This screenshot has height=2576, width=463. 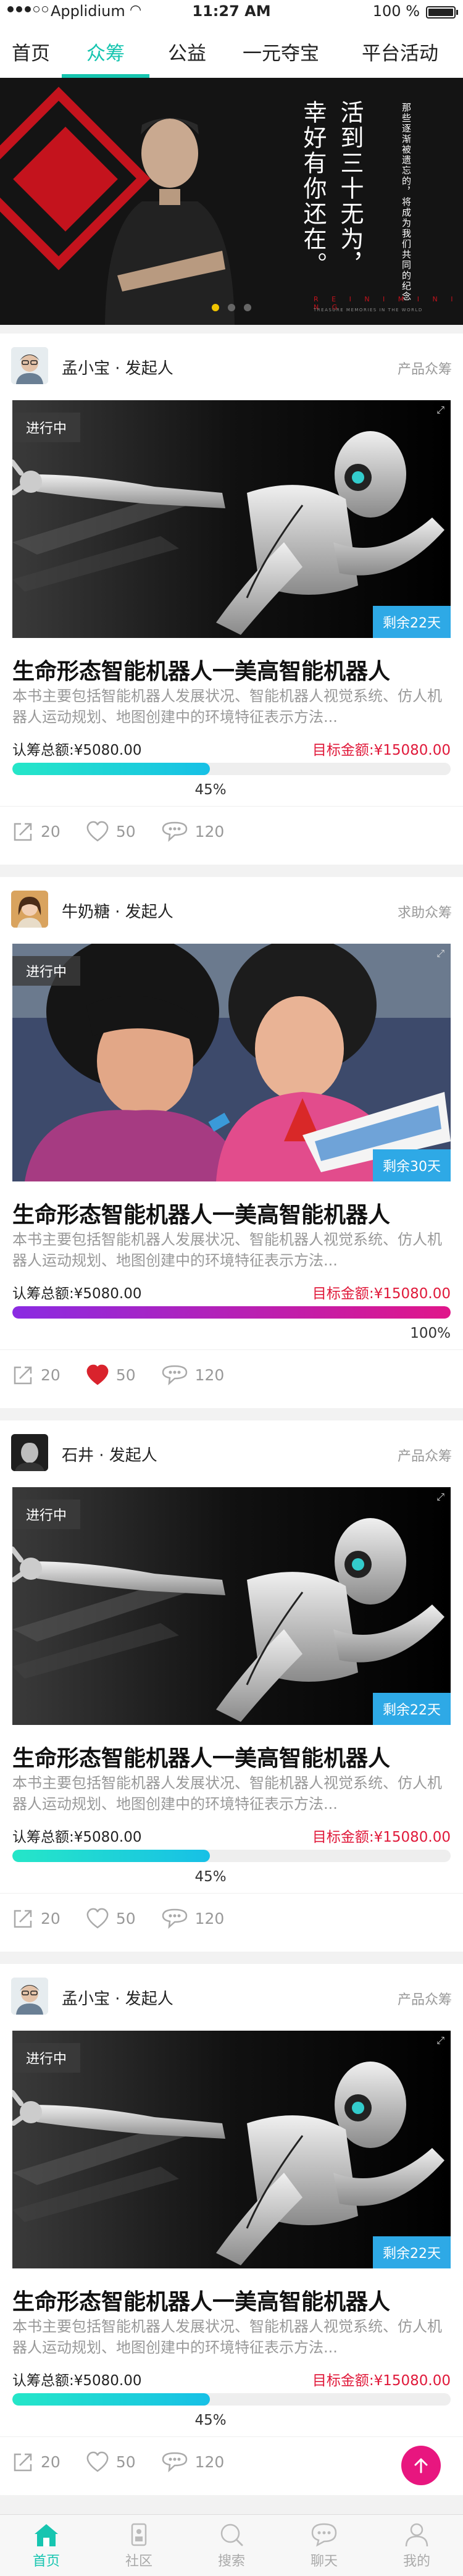 What do you see at coordinates (231, 1062) in the screenshot?
I see `project-image: 进行中 剩余30天 ⤢` at bounding box center [231, 1062].